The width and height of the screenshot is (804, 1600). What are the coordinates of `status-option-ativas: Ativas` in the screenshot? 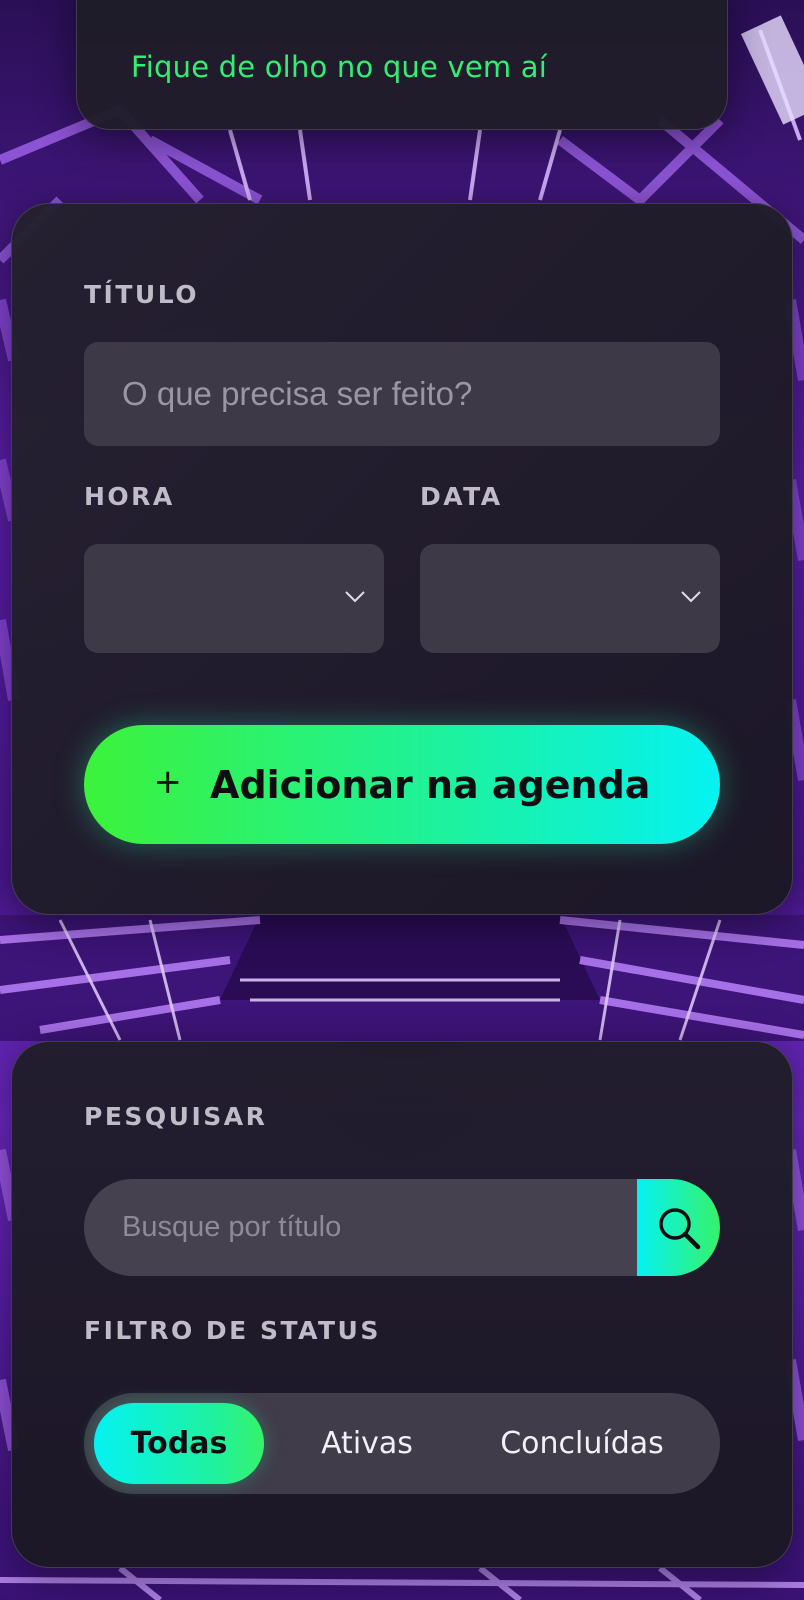 It's located at (367, 1443).